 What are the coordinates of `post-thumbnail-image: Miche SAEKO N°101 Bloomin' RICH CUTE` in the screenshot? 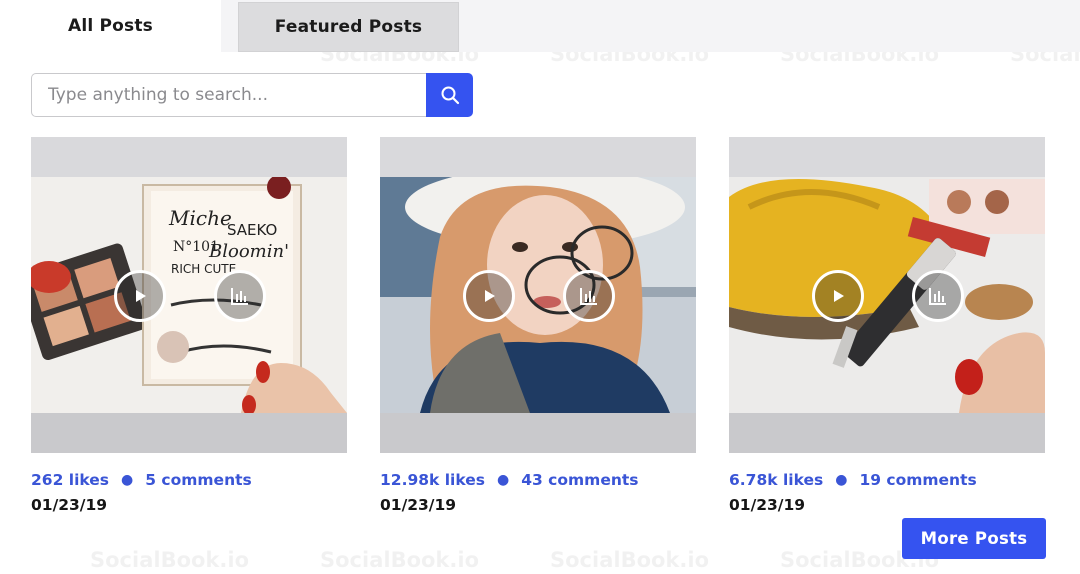 It's located at (189, 295).